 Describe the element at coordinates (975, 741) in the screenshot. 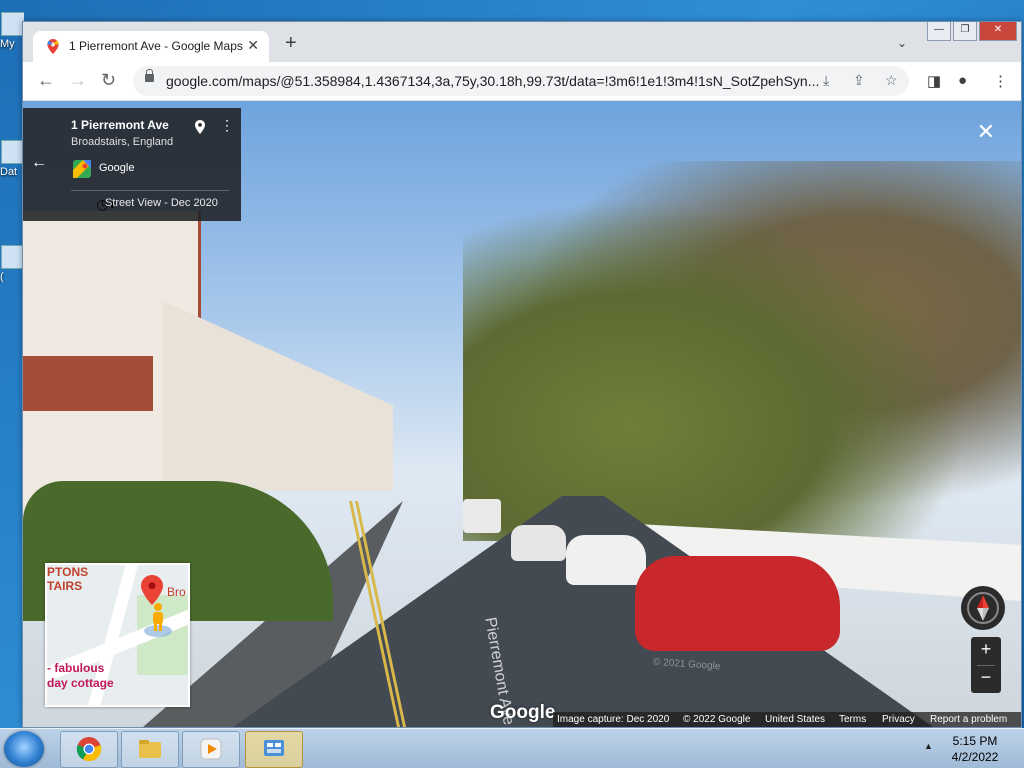

I see `clock-time: 5:15 PM` at that location.